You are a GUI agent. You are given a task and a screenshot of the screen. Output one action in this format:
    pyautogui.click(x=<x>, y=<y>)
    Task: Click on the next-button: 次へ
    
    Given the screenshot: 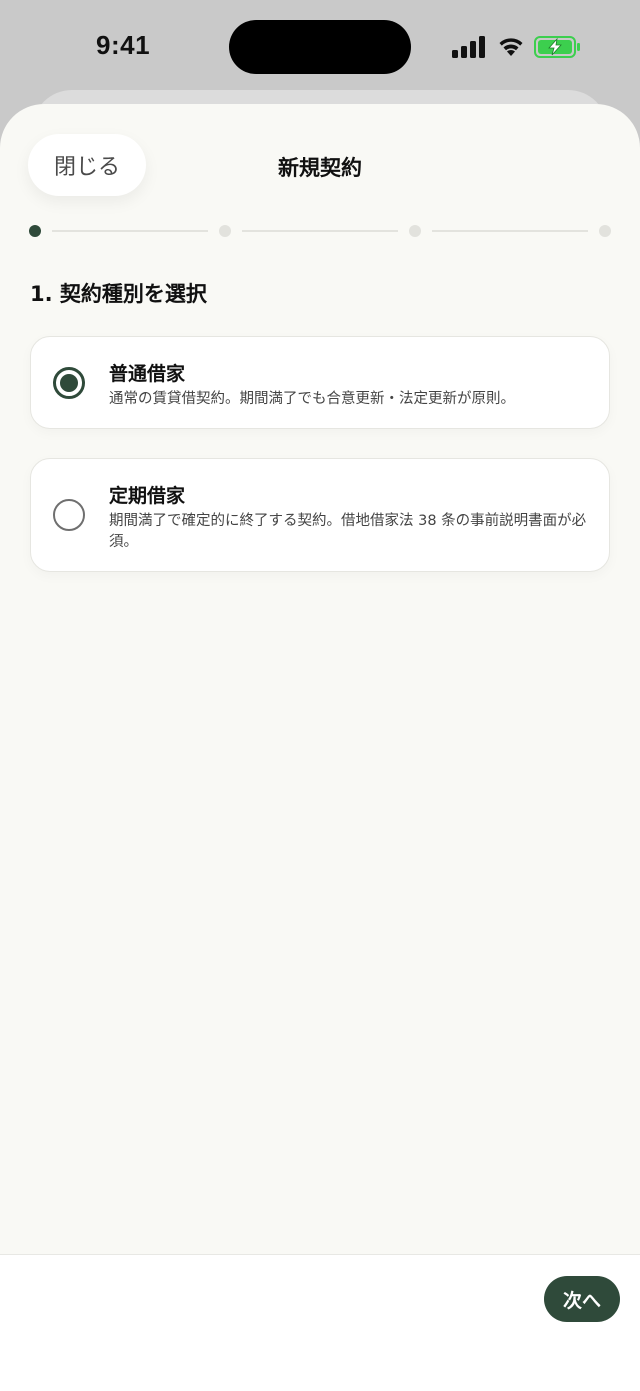 What is the action you would take?
    pyautogui.click(x=582, y=1299)
    